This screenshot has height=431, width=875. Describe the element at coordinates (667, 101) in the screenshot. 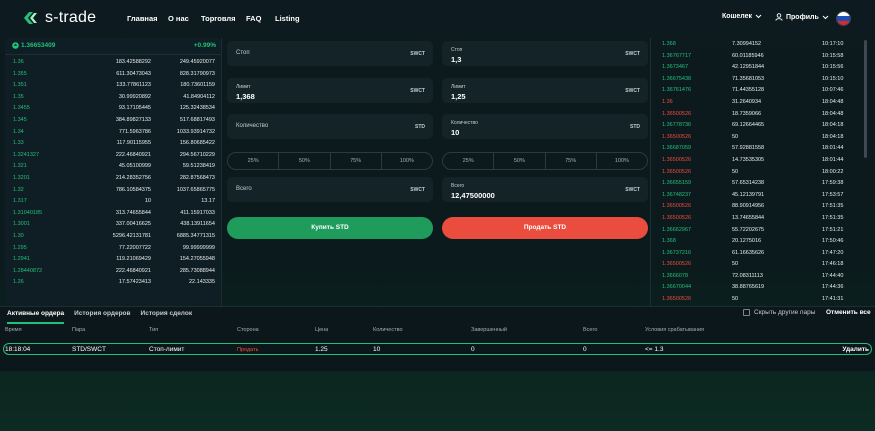

I see `trade-price: 1.36` at that location.